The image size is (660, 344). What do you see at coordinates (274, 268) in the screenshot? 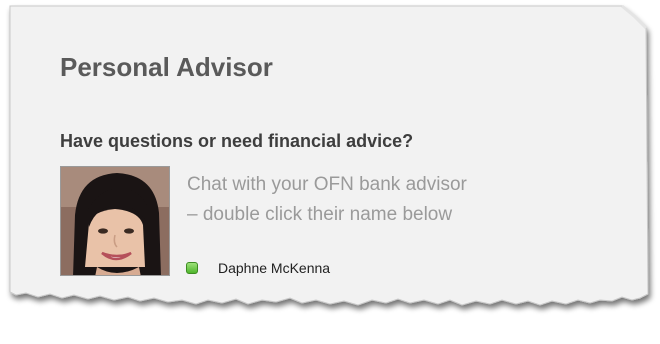
I see `advisor-name: Daphne McKenna` at bounding box center [274, 268].